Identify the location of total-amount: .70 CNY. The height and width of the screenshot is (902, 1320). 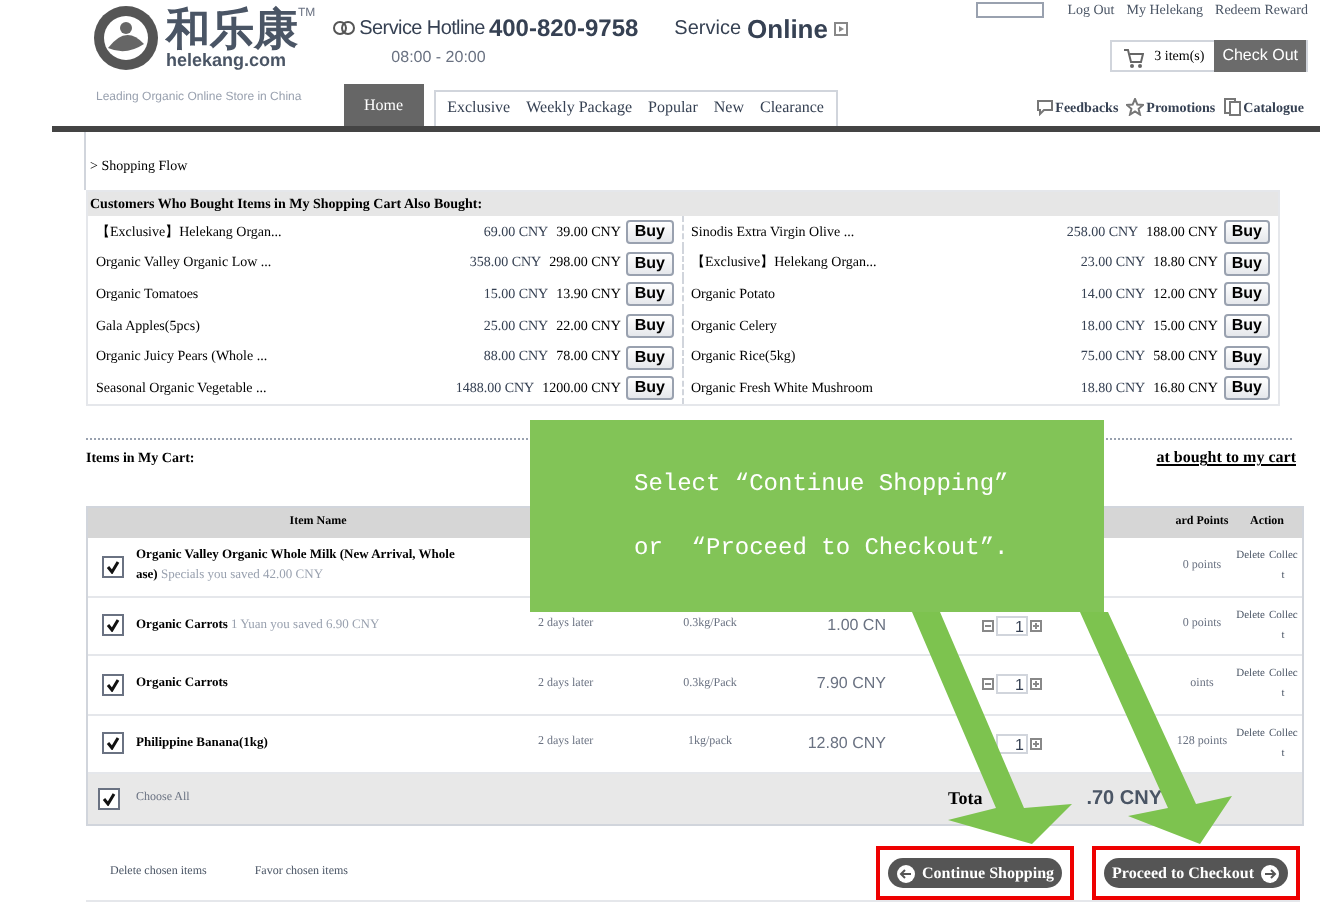
(1124, 800).